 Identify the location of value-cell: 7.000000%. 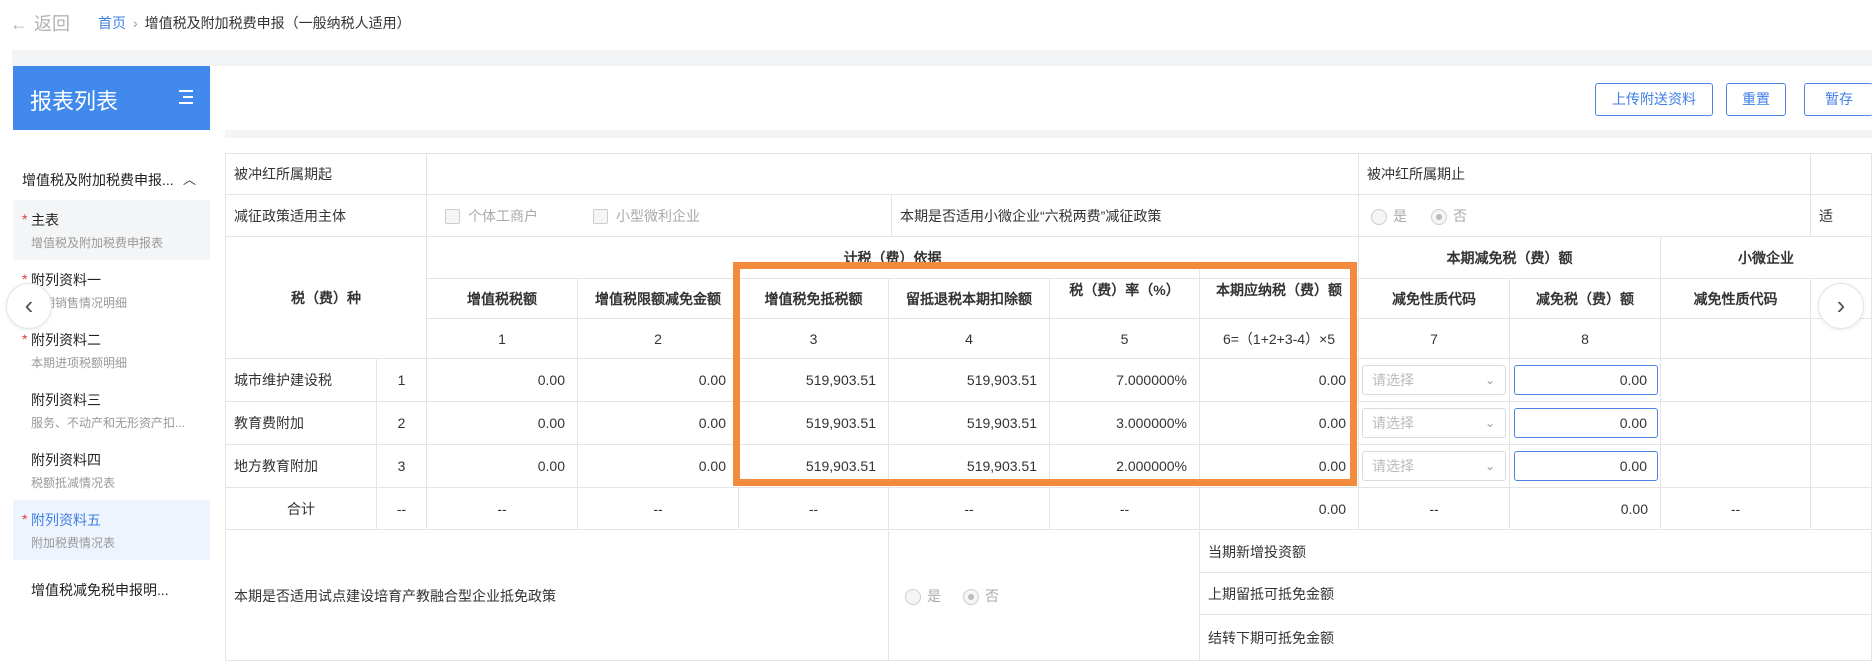
(1125, 380).